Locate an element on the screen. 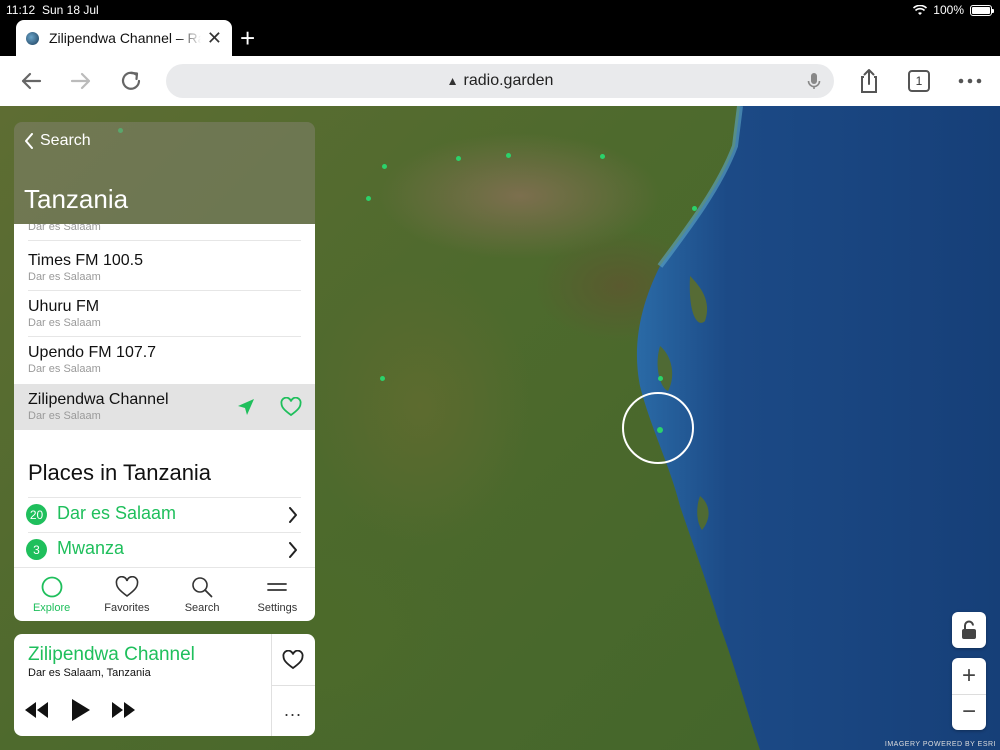  back-label: Search is located at coordinates (65, 140).